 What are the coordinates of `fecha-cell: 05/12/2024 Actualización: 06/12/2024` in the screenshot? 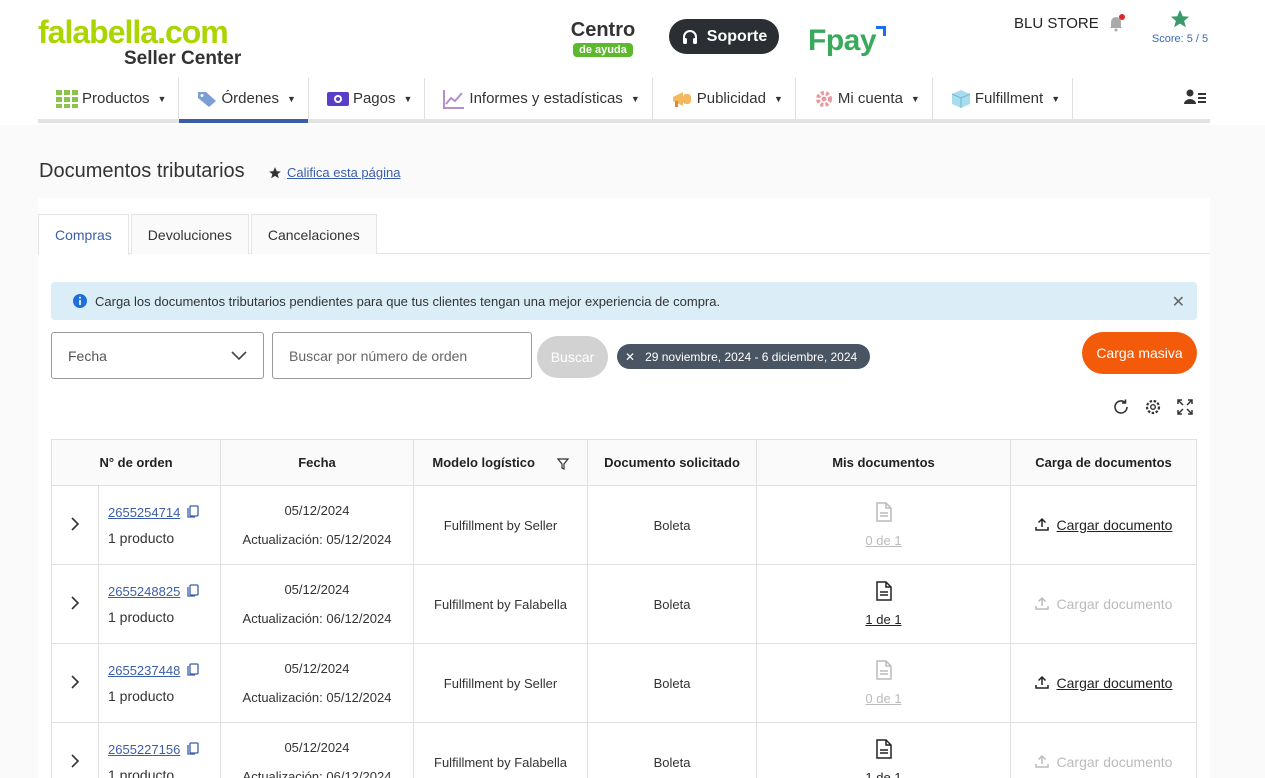 It's located at (317, 750).